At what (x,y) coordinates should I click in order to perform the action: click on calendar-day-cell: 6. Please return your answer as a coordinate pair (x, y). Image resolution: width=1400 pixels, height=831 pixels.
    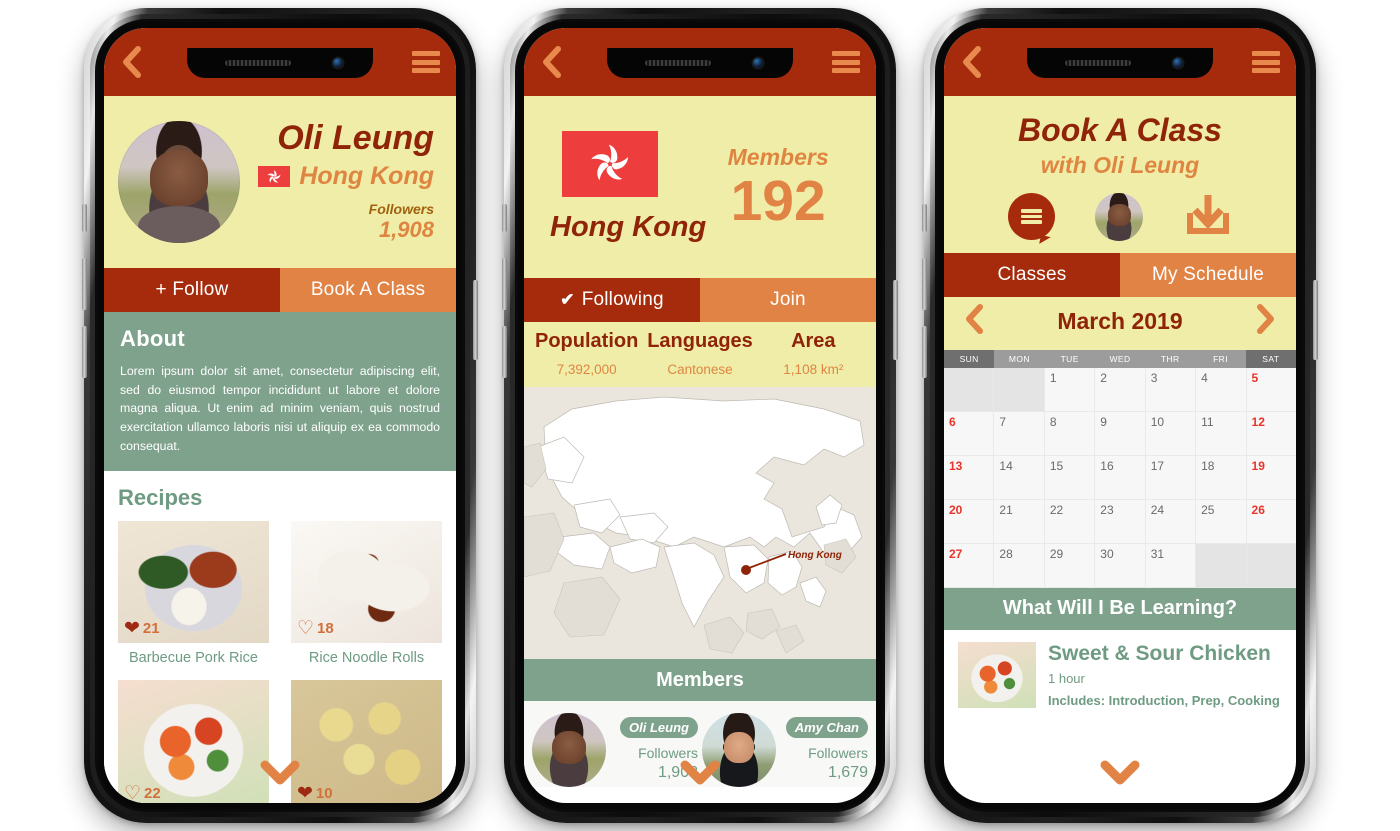
    Looking at the image, I should click on (969, 433).